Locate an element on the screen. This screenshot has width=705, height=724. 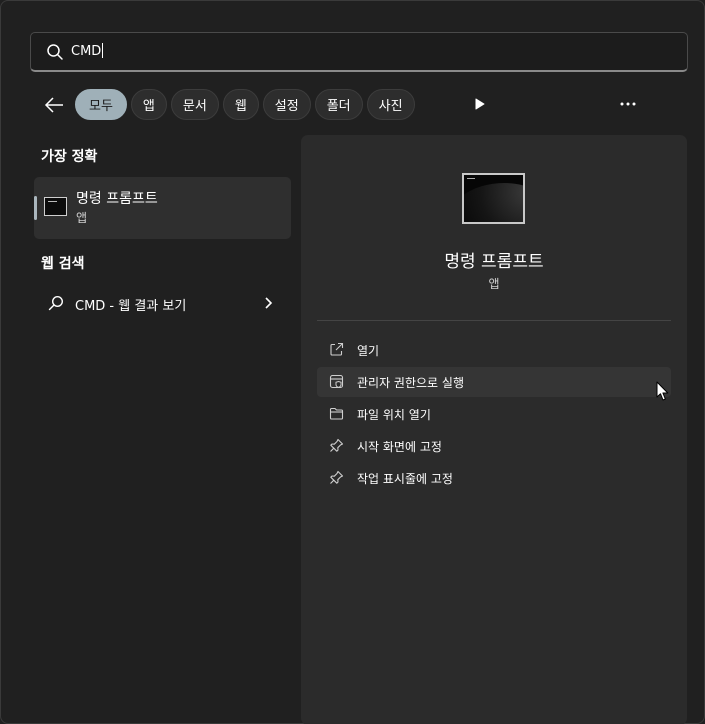
best-match-heading: 가장 정확 is located at coordinates (69, 157).